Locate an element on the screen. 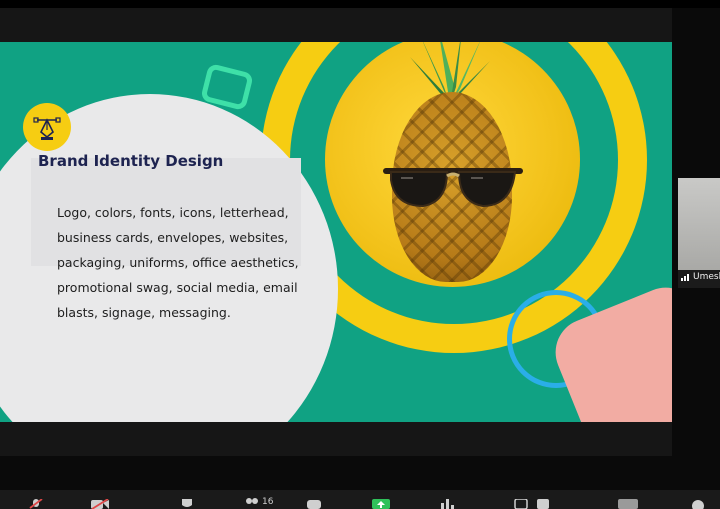  breakout-rooms-icon is located at coordinates (543, 504).